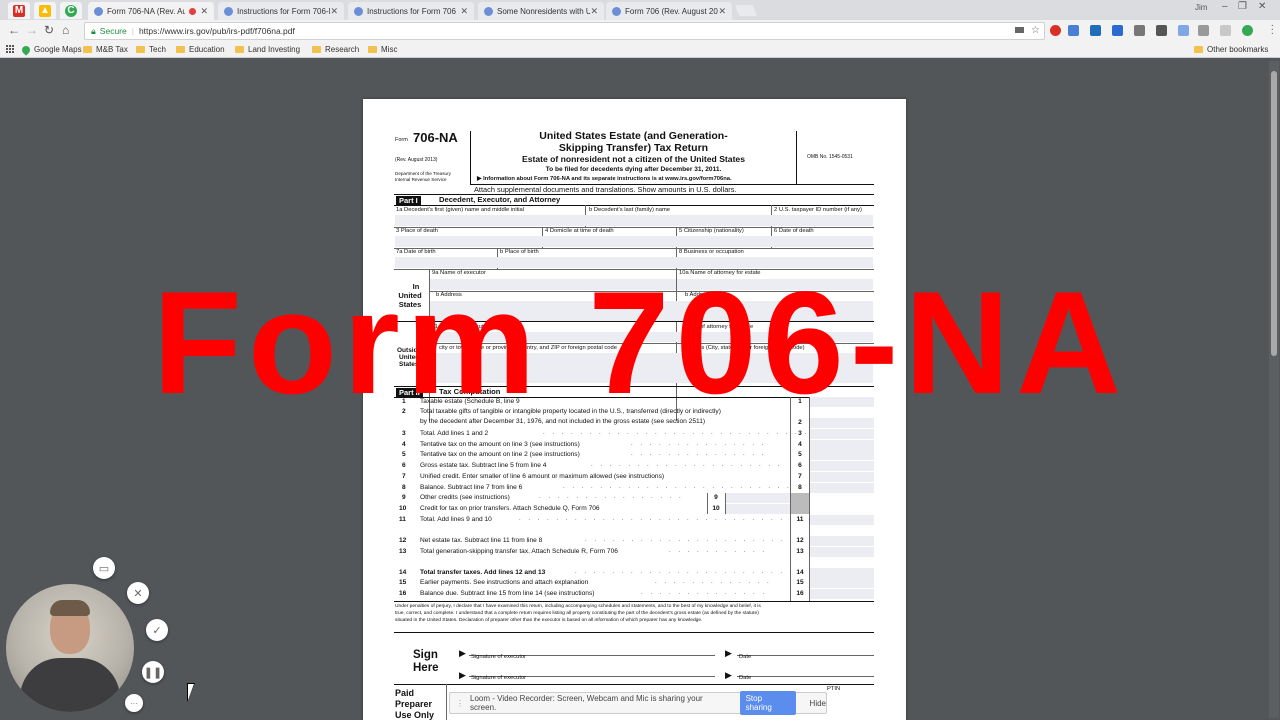 The height and width of the screenshot is (720, 1280). Describe the element at coordinates (1201, 7) in the screenshot. I see `profile-name: Jim` at that location.